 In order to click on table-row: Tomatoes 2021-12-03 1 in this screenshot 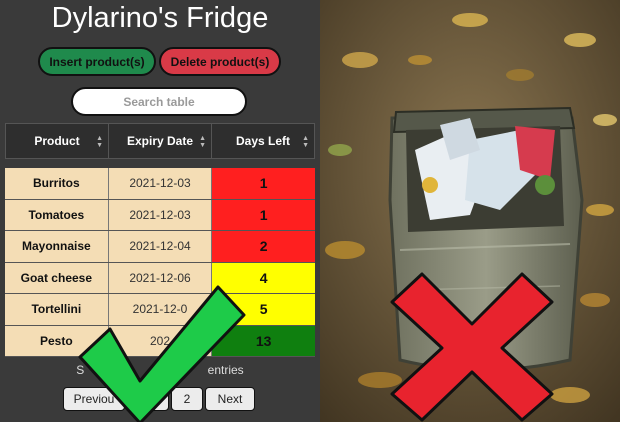, I will do `click(160, 215)`.